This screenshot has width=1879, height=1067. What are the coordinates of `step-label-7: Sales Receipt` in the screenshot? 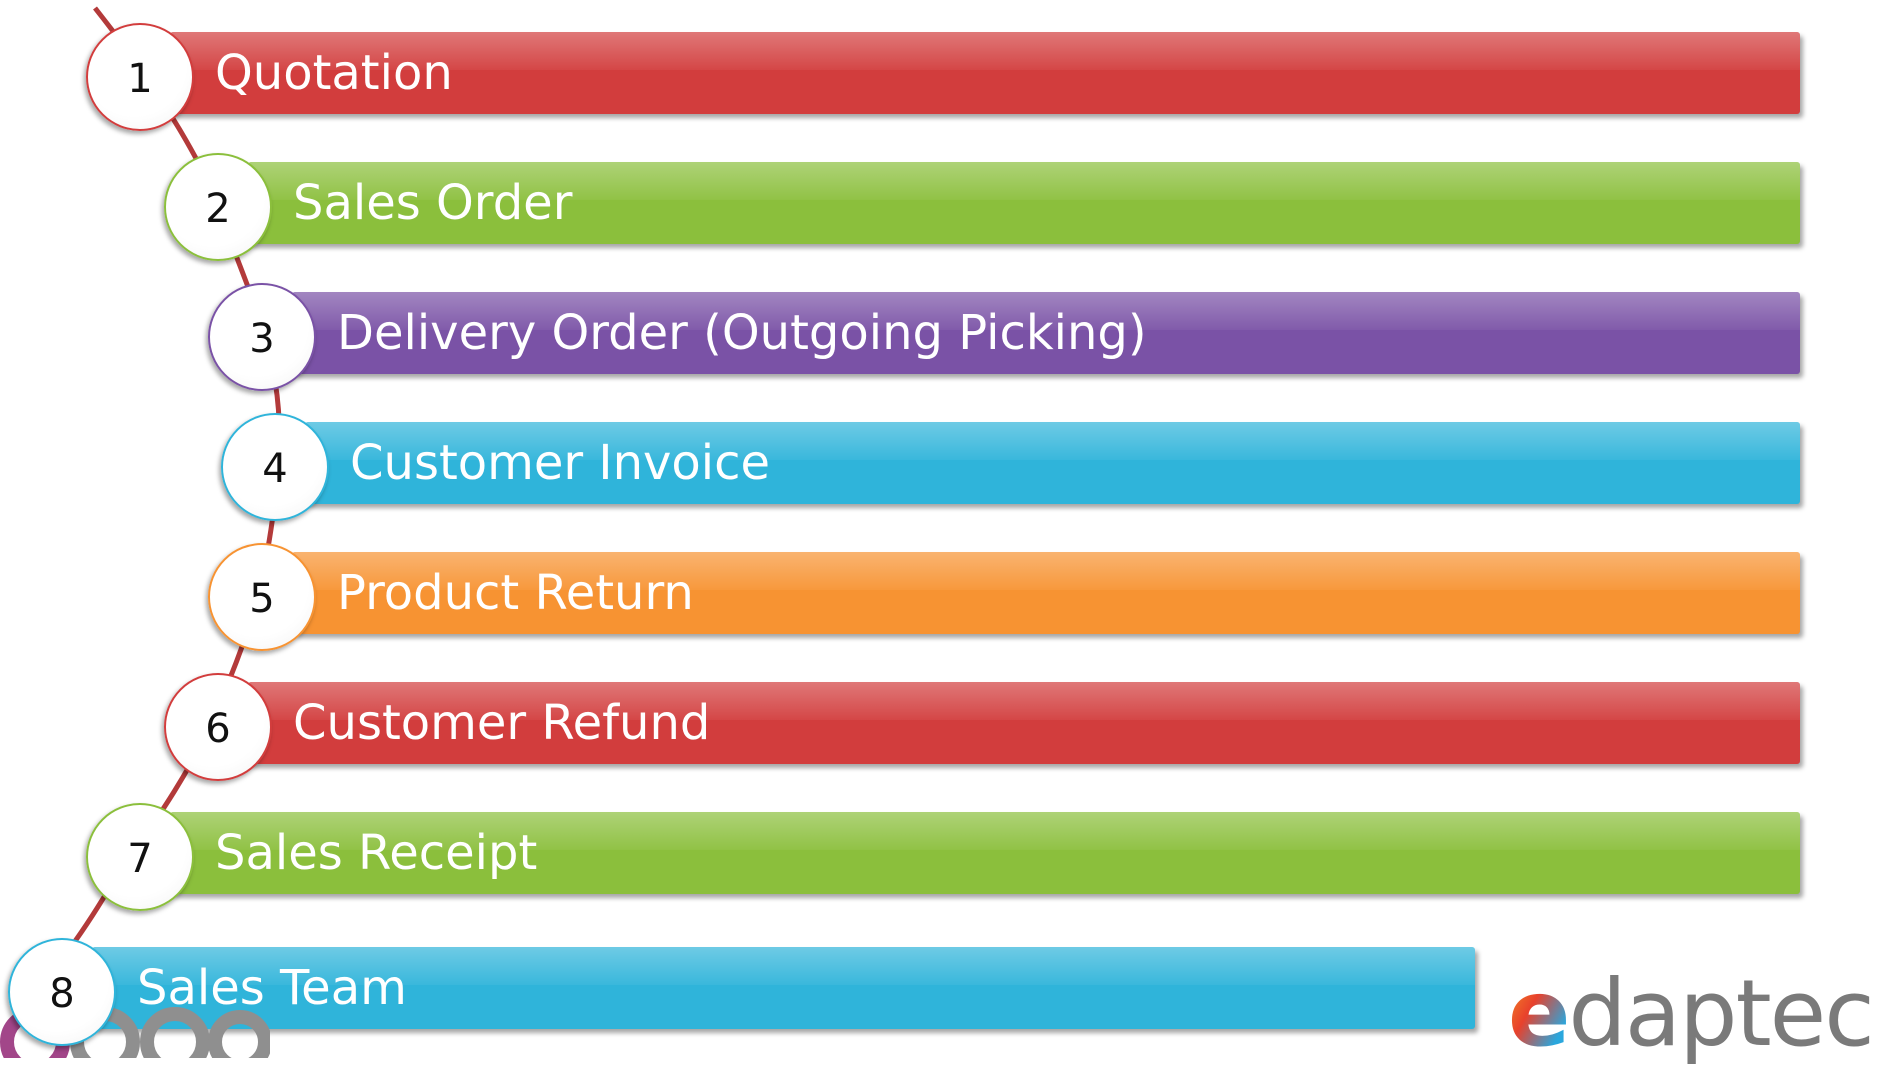 It's located at (376, 853).